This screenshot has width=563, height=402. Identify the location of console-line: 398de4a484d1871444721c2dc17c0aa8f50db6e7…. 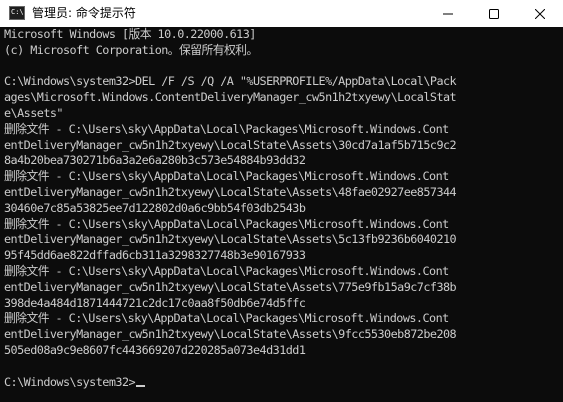
(155, 302).